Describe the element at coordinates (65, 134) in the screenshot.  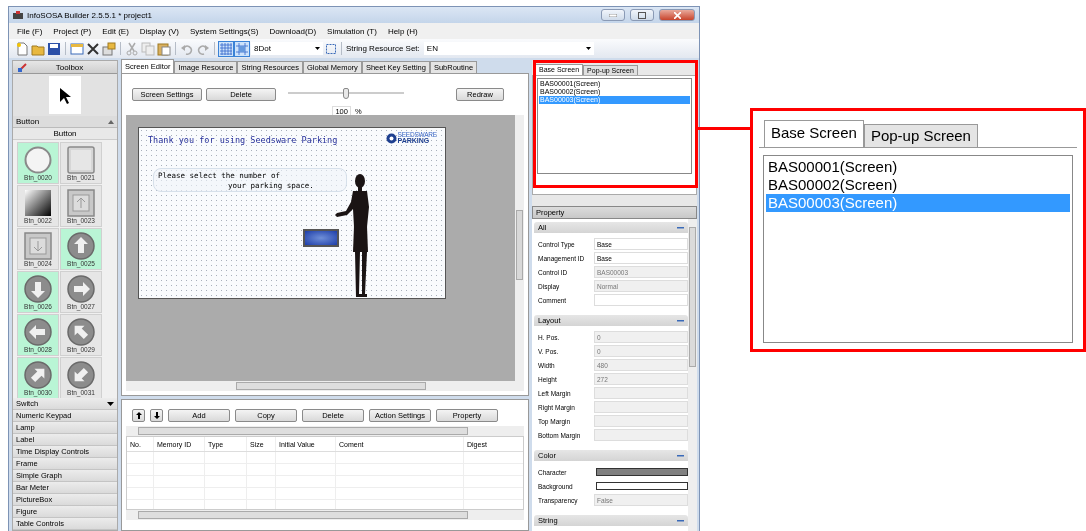
I see `subgroup-header: Button` at that location.